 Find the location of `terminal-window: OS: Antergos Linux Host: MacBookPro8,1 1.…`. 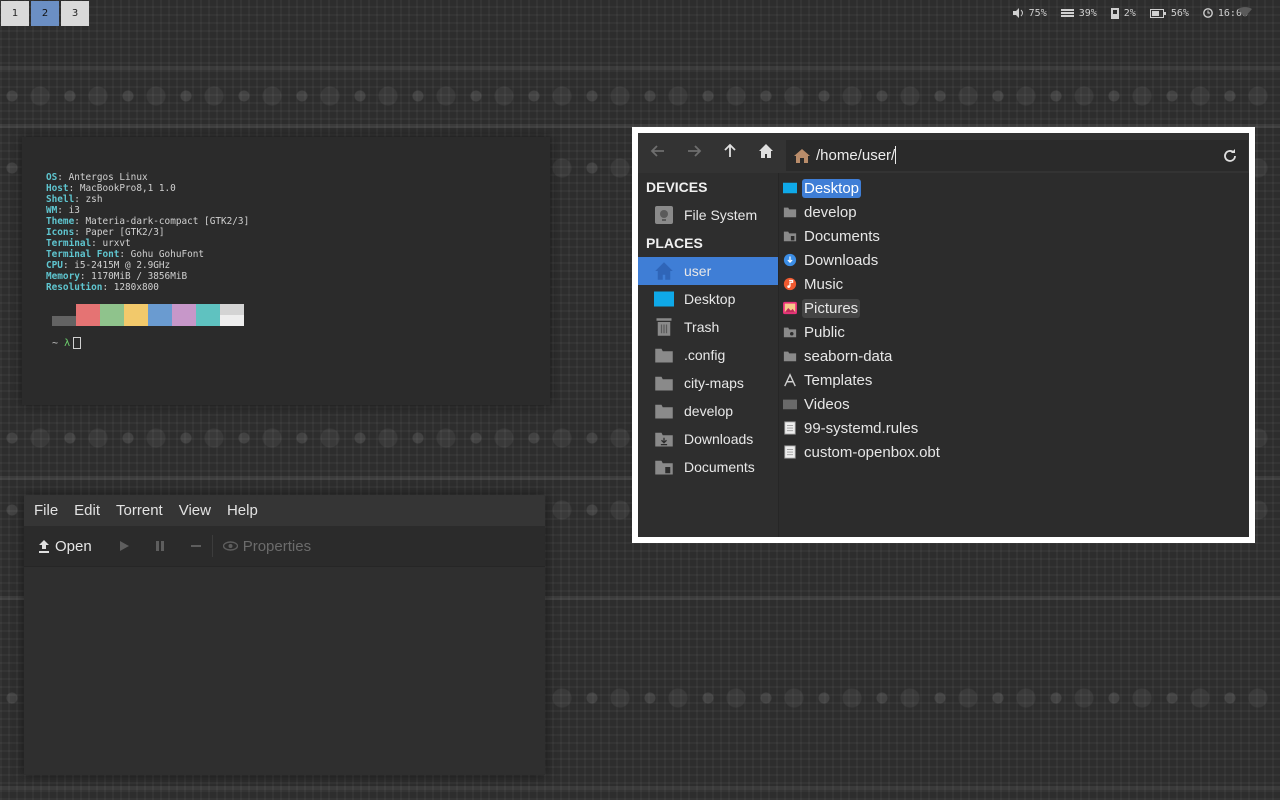

terminal-window: OS: Antergos Linux Host: MacBookPro8,1 1.… is located at coordinates (286, 271).